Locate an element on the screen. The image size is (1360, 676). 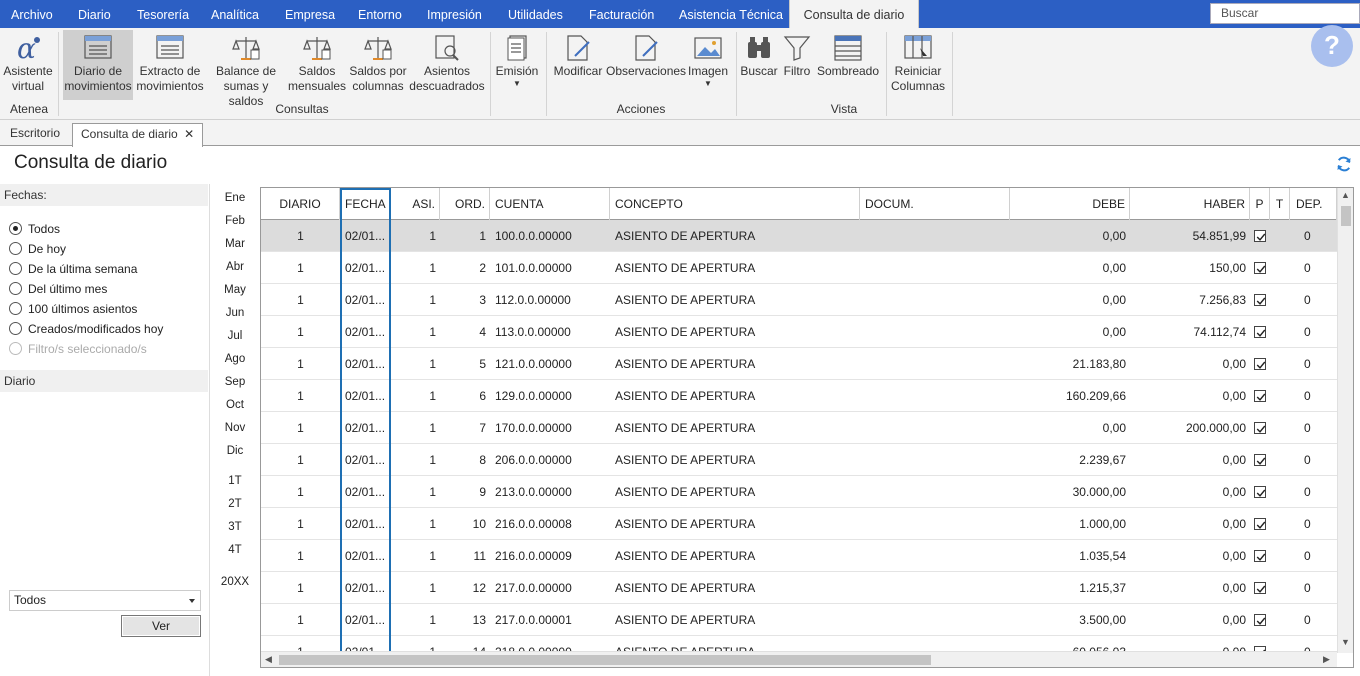
ribbon-button-observaciones: Observaciones is located at coordinates (646, 65).